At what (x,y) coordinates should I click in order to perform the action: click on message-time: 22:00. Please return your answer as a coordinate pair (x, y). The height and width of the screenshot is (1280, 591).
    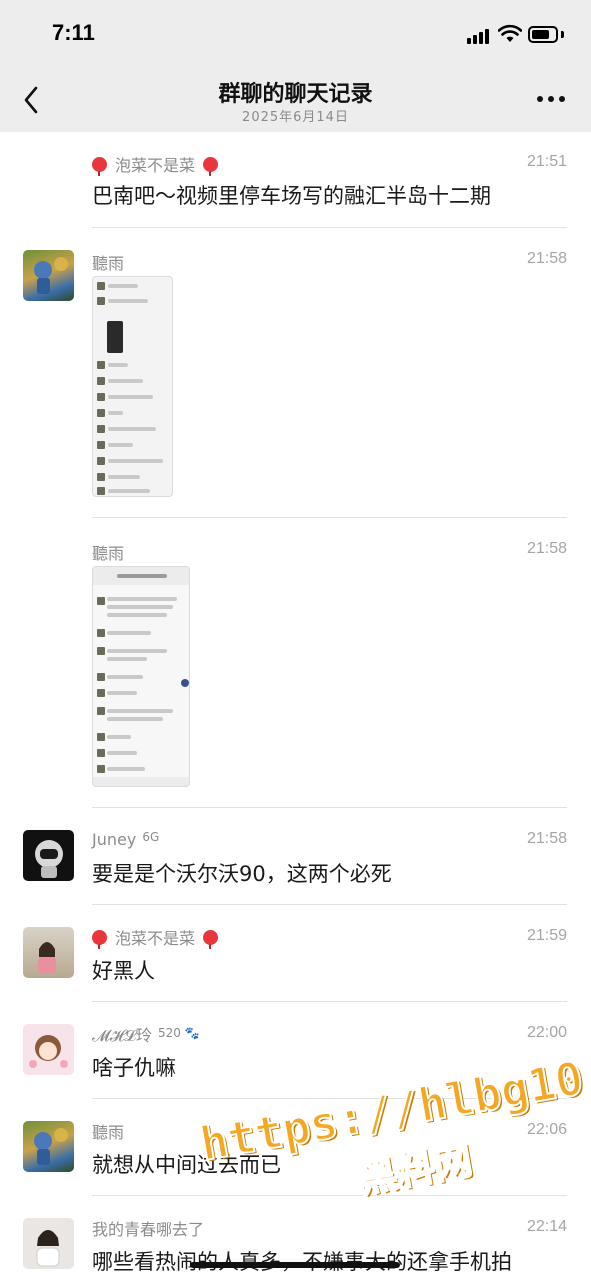
    Looking at the image, I should click on (546, 1032).